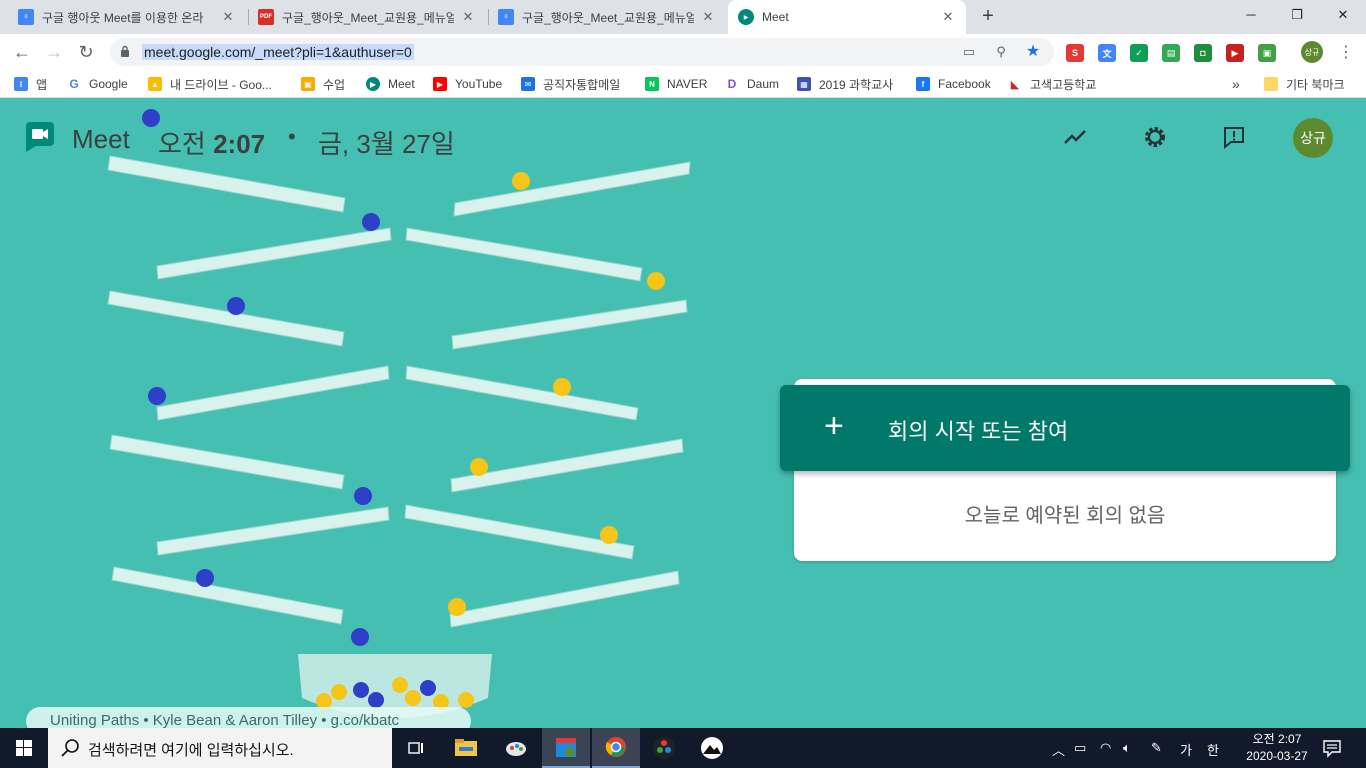 Image resolution: width=1366 pixels, height=768 pixels. I want to click on bookmark-youtube: ▶ YouTube, so click(467, 84).